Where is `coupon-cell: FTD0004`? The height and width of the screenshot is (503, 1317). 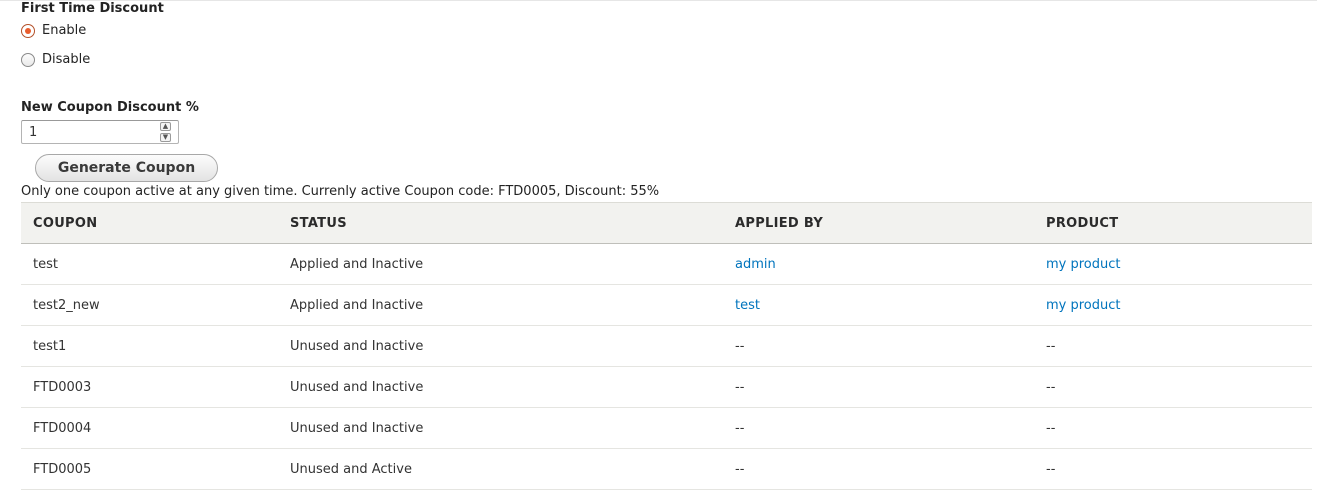
coupon-cell: FTD0004 is located at coordinates (149, 428).